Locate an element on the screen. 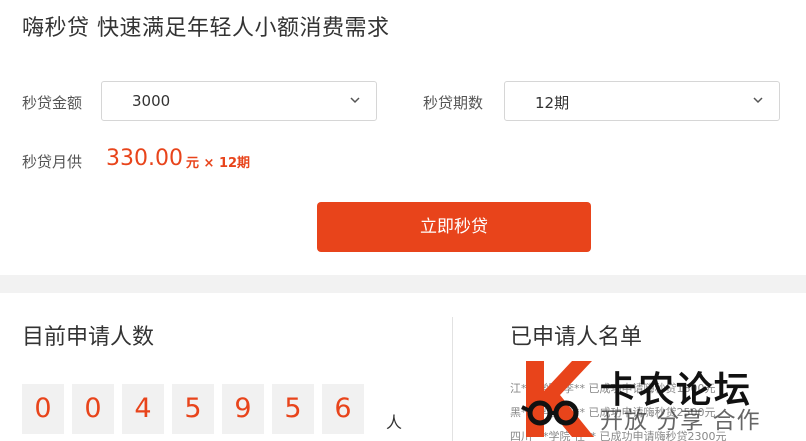  applicant-count-title: 目前申请人数 is located at coordinates (88, 337).